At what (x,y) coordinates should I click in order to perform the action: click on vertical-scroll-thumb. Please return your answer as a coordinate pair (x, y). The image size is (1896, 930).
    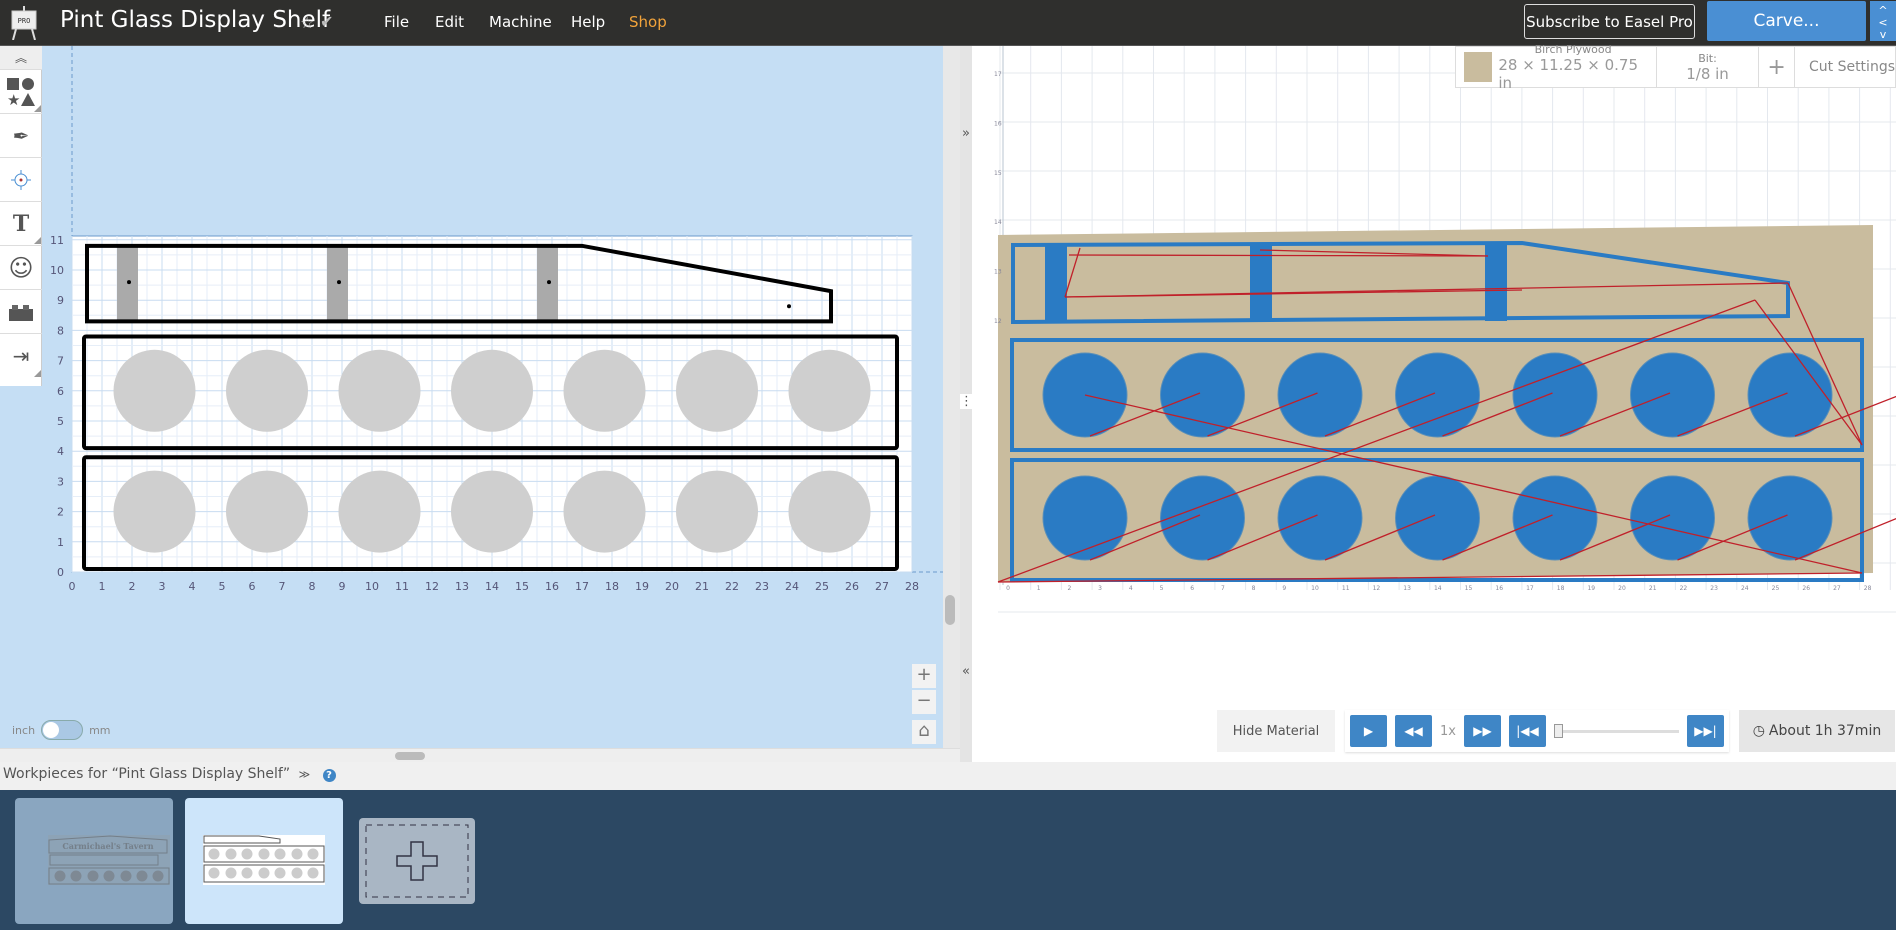
    Looking at the image, I should click on (950, 610).